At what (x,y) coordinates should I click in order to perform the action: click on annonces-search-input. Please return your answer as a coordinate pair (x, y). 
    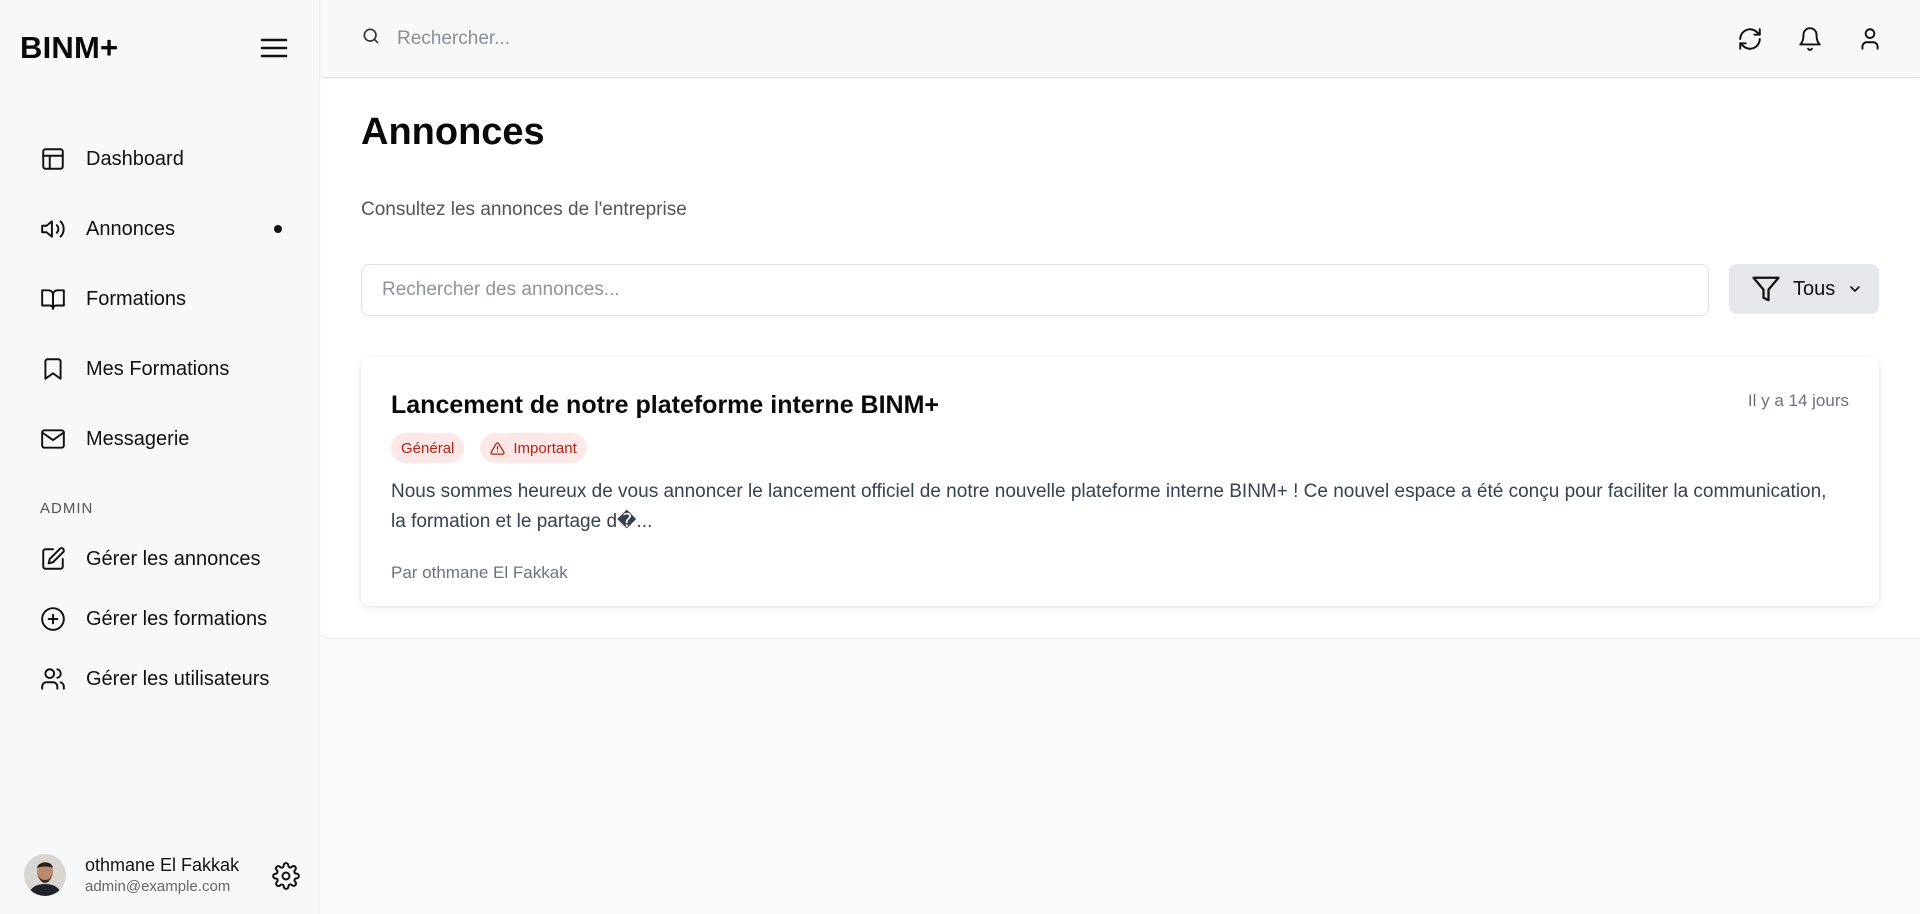
    Looking at the image, I should click on (1035, 290).